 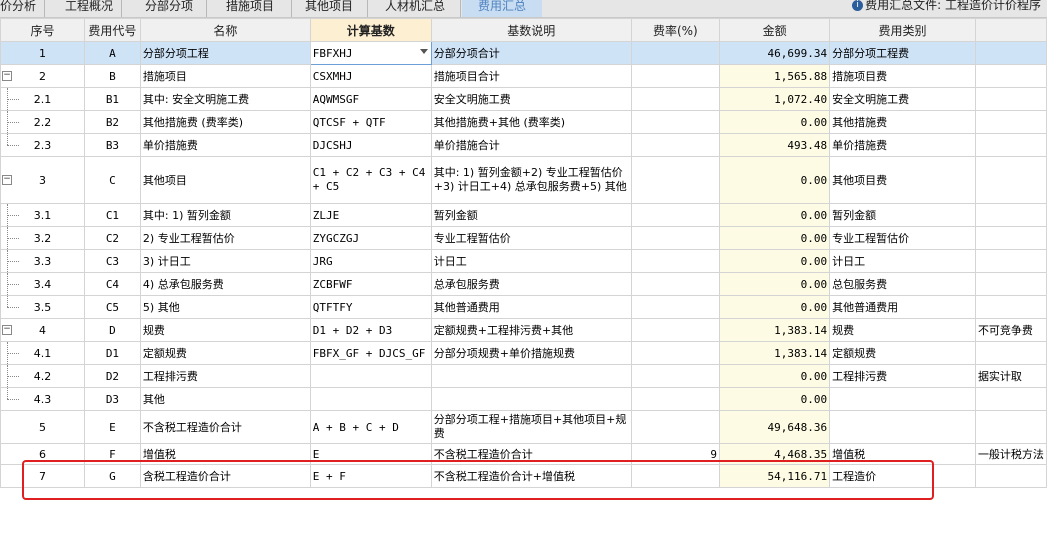 What do you see at coordinates (370, 238) in the screenshot?
I see `base-cell: ZYGCZGJ` at bounding box center [370, 238].